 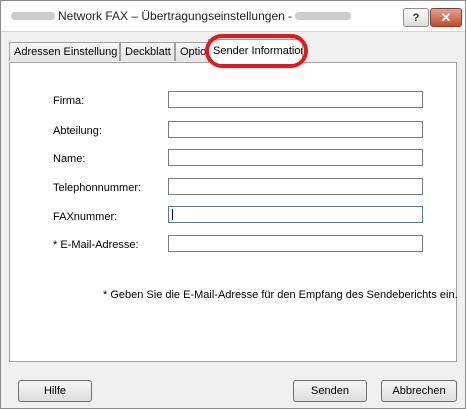 What do you see at coordinates (295, 214) in the screenshot?
I see `faxnummer-input` at bounding box center [295, 214].